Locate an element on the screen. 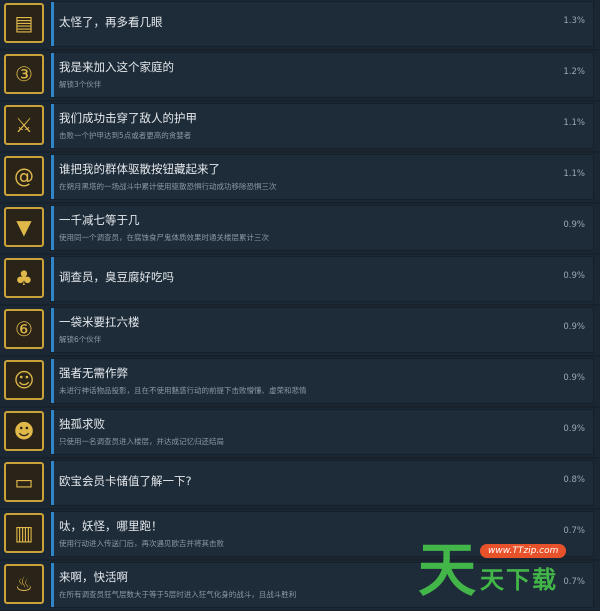 This screenshot has width=600, height=611. book-icon: ▤ is located at coordinates (24, 23).